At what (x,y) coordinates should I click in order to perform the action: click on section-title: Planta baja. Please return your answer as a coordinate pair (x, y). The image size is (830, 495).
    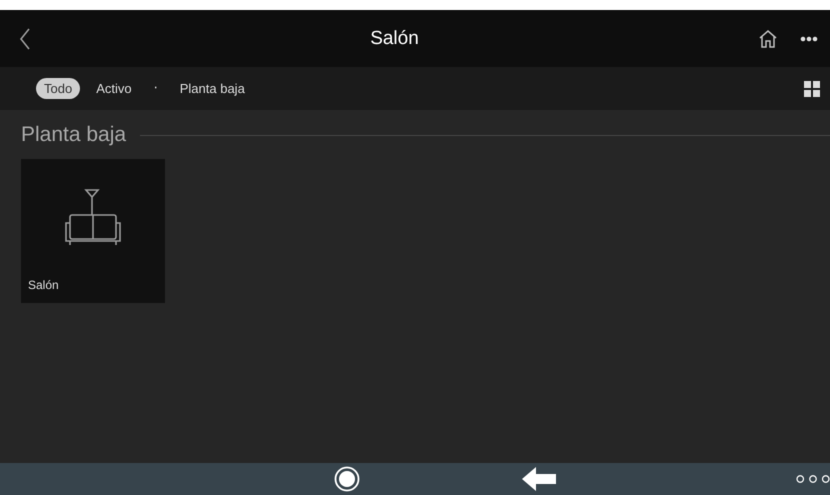
    Looking at the image, I should click on (73, 135).